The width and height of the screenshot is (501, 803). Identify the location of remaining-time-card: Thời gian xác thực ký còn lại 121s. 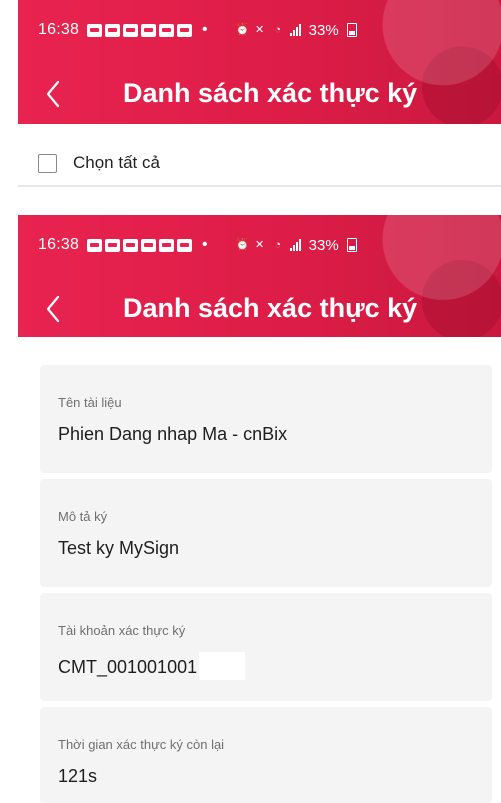
(266, 755).